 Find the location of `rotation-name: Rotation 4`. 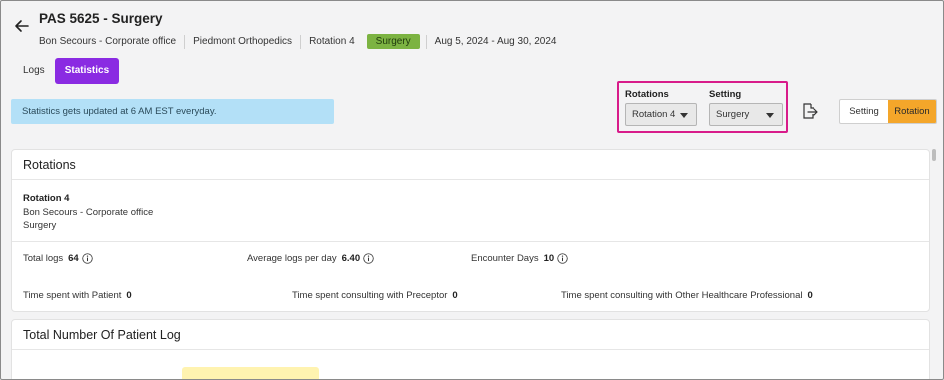

rotation-name: Rotation 4 is located at coordinates (46, 198).